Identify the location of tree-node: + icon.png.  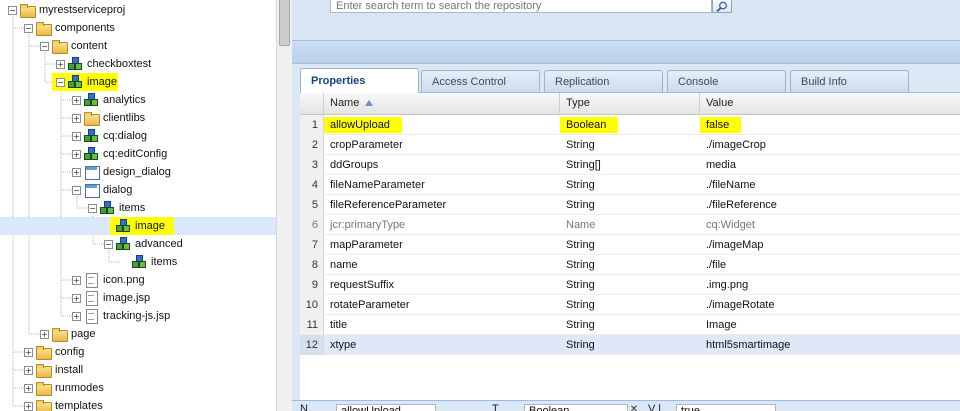
(109, 280).